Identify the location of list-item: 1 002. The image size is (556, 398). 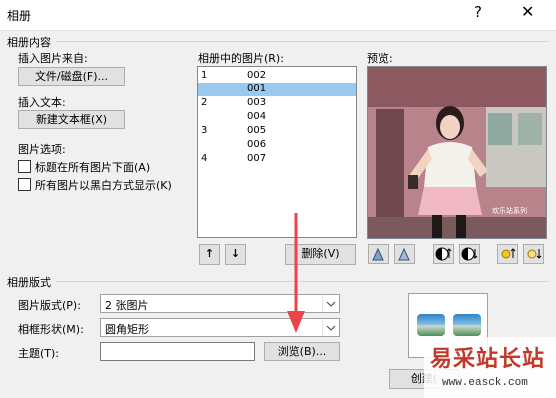
(277, 76).